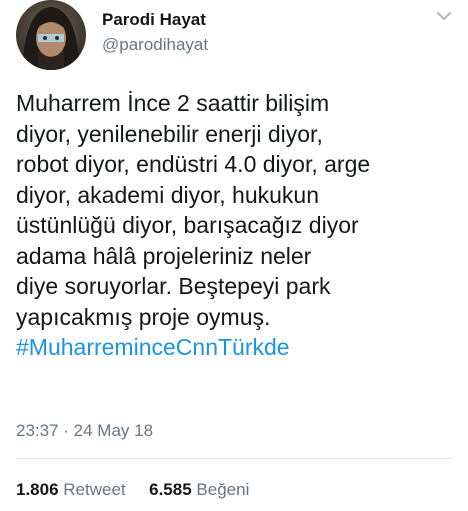 This screenshot has height=511, width=468. Describe the element at coordinates (444, 16) in the screenshot. I see `chevron-down-icon` at that location.